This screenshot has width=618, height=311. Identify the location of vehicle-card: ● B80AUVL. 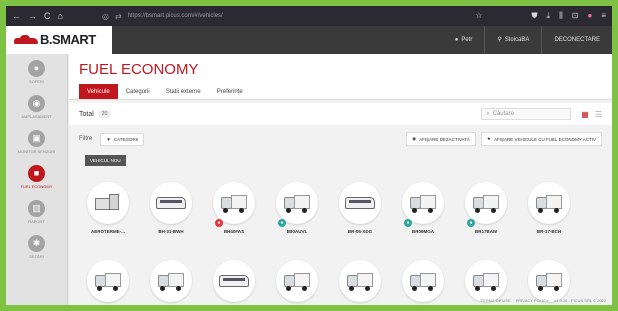
(297, 213).